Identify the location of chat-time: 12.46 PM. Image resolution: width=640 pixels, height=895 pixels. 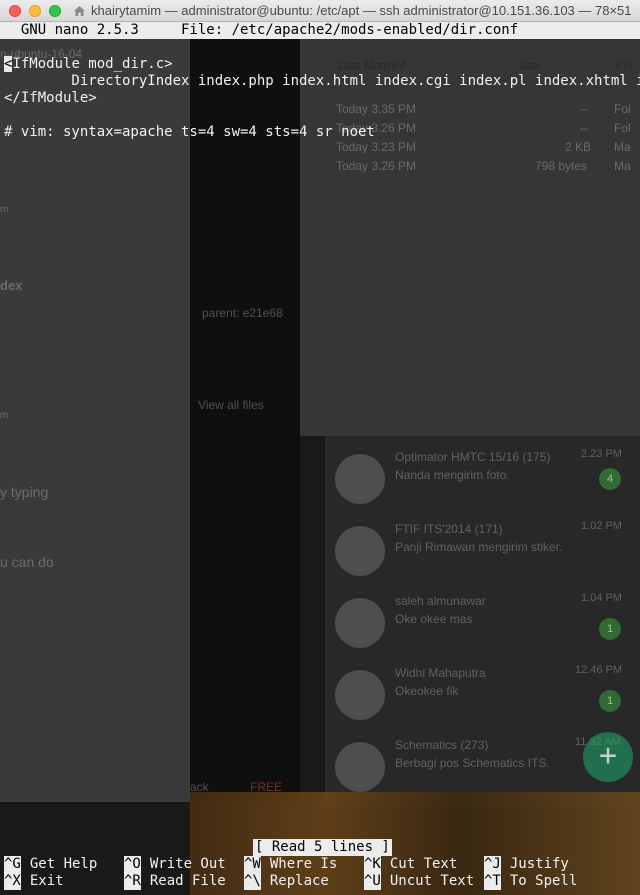
(599, 670).